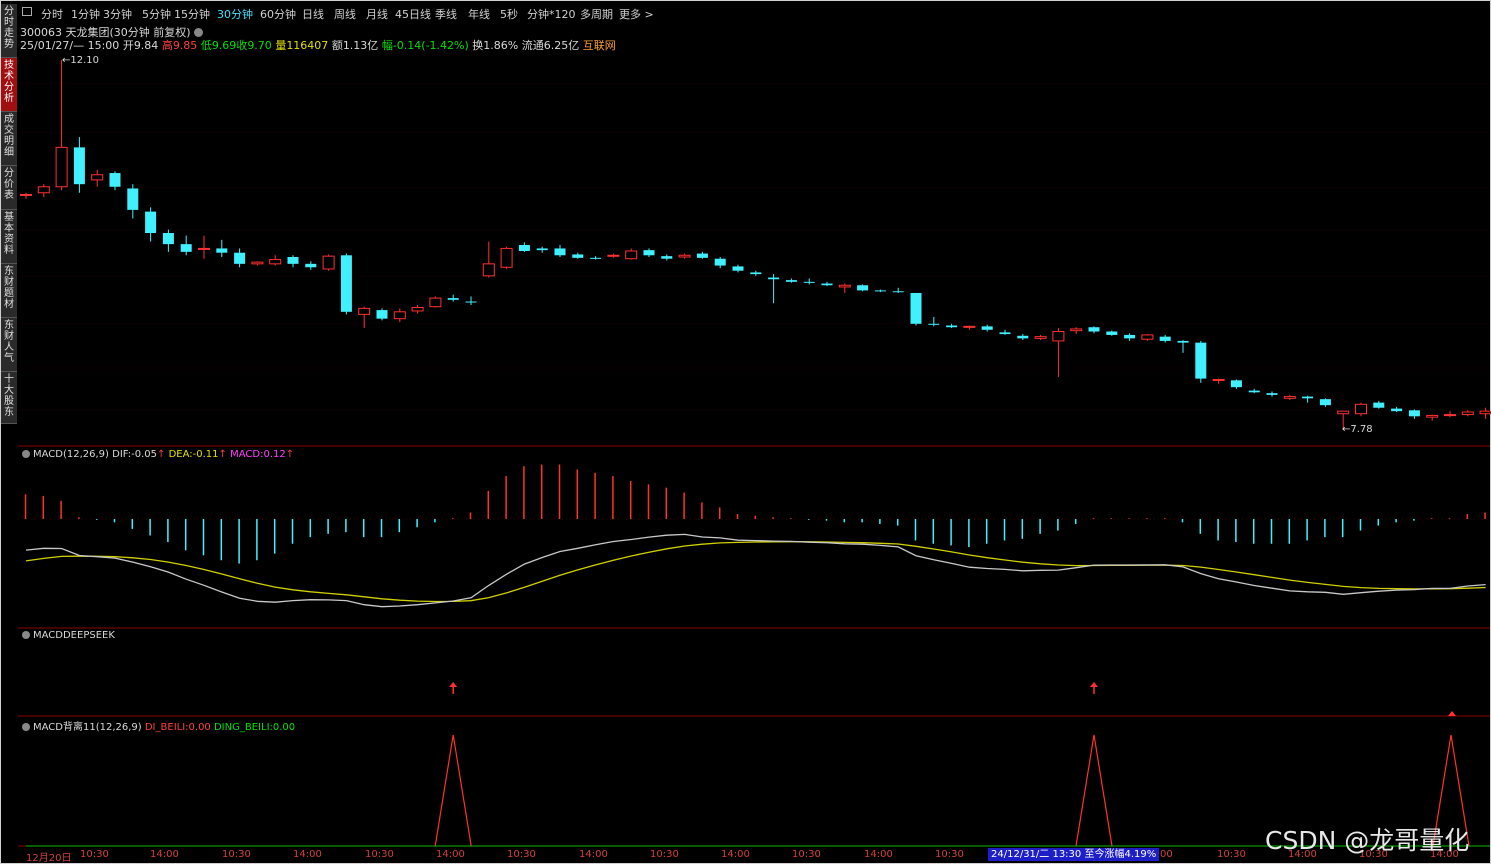  What do you see at coordinates (49, 858) in the screenshot?
I see `time-label-0: 12月20日` at bounding box center [49, 858].